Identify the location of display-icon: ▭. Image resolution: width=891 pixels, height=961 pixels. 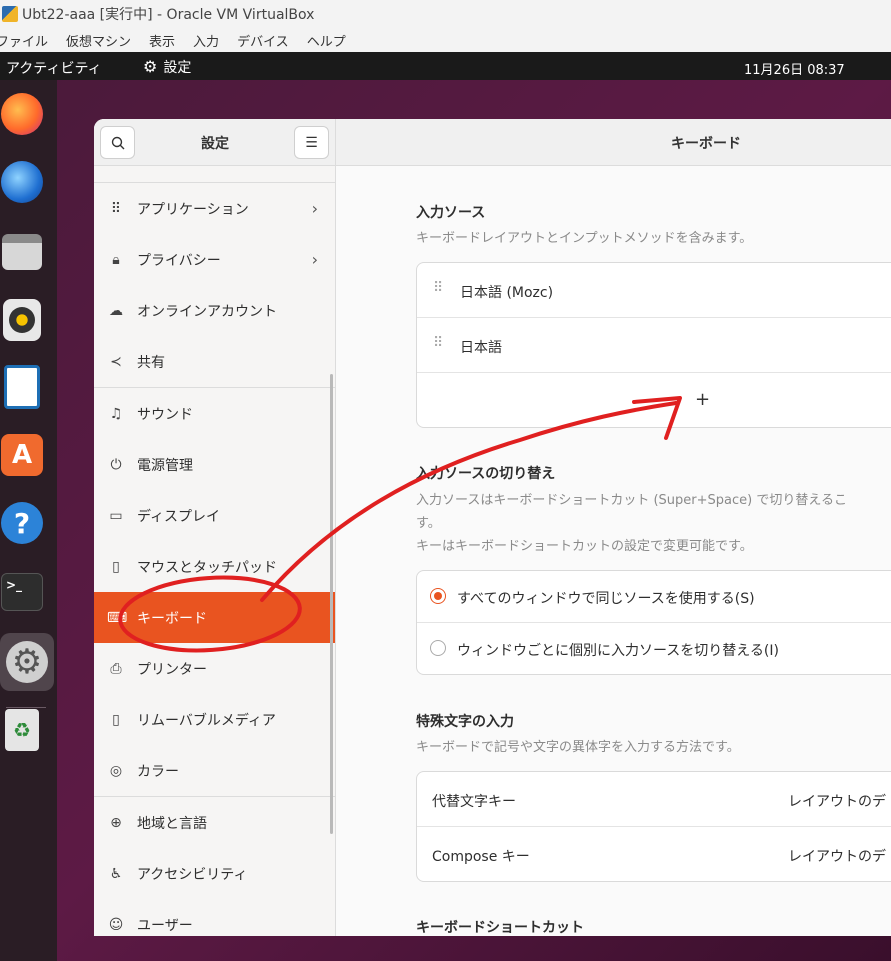
(116, 515).